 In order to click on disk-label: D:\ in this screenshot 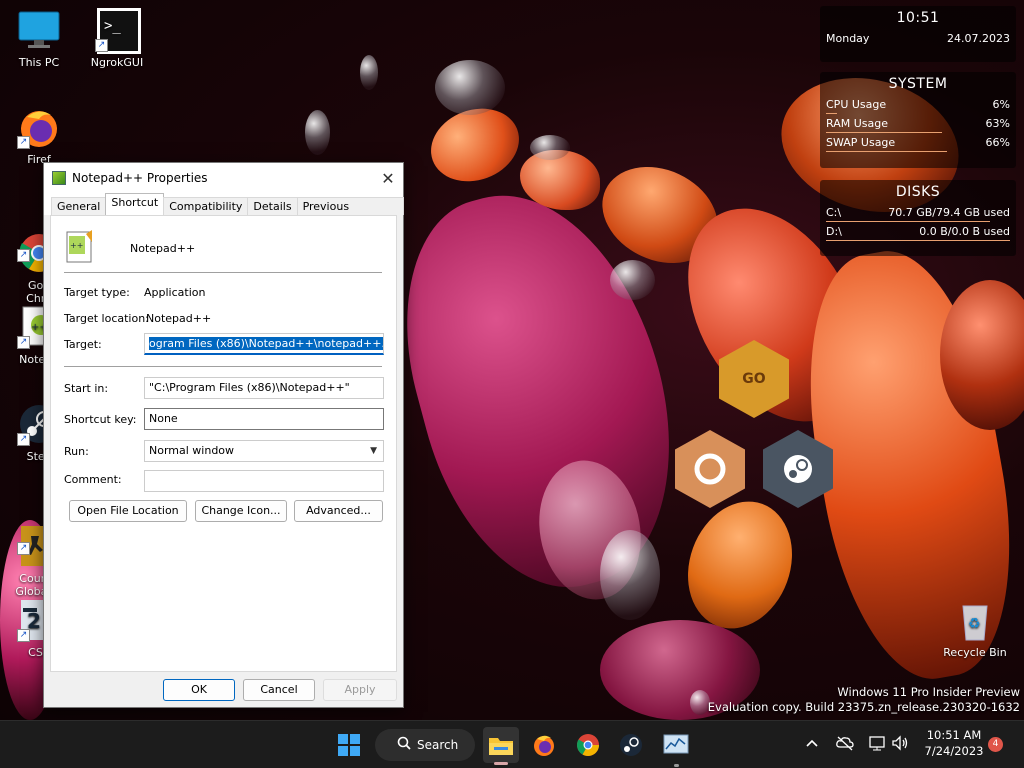, I will do `click(834, 231)`.